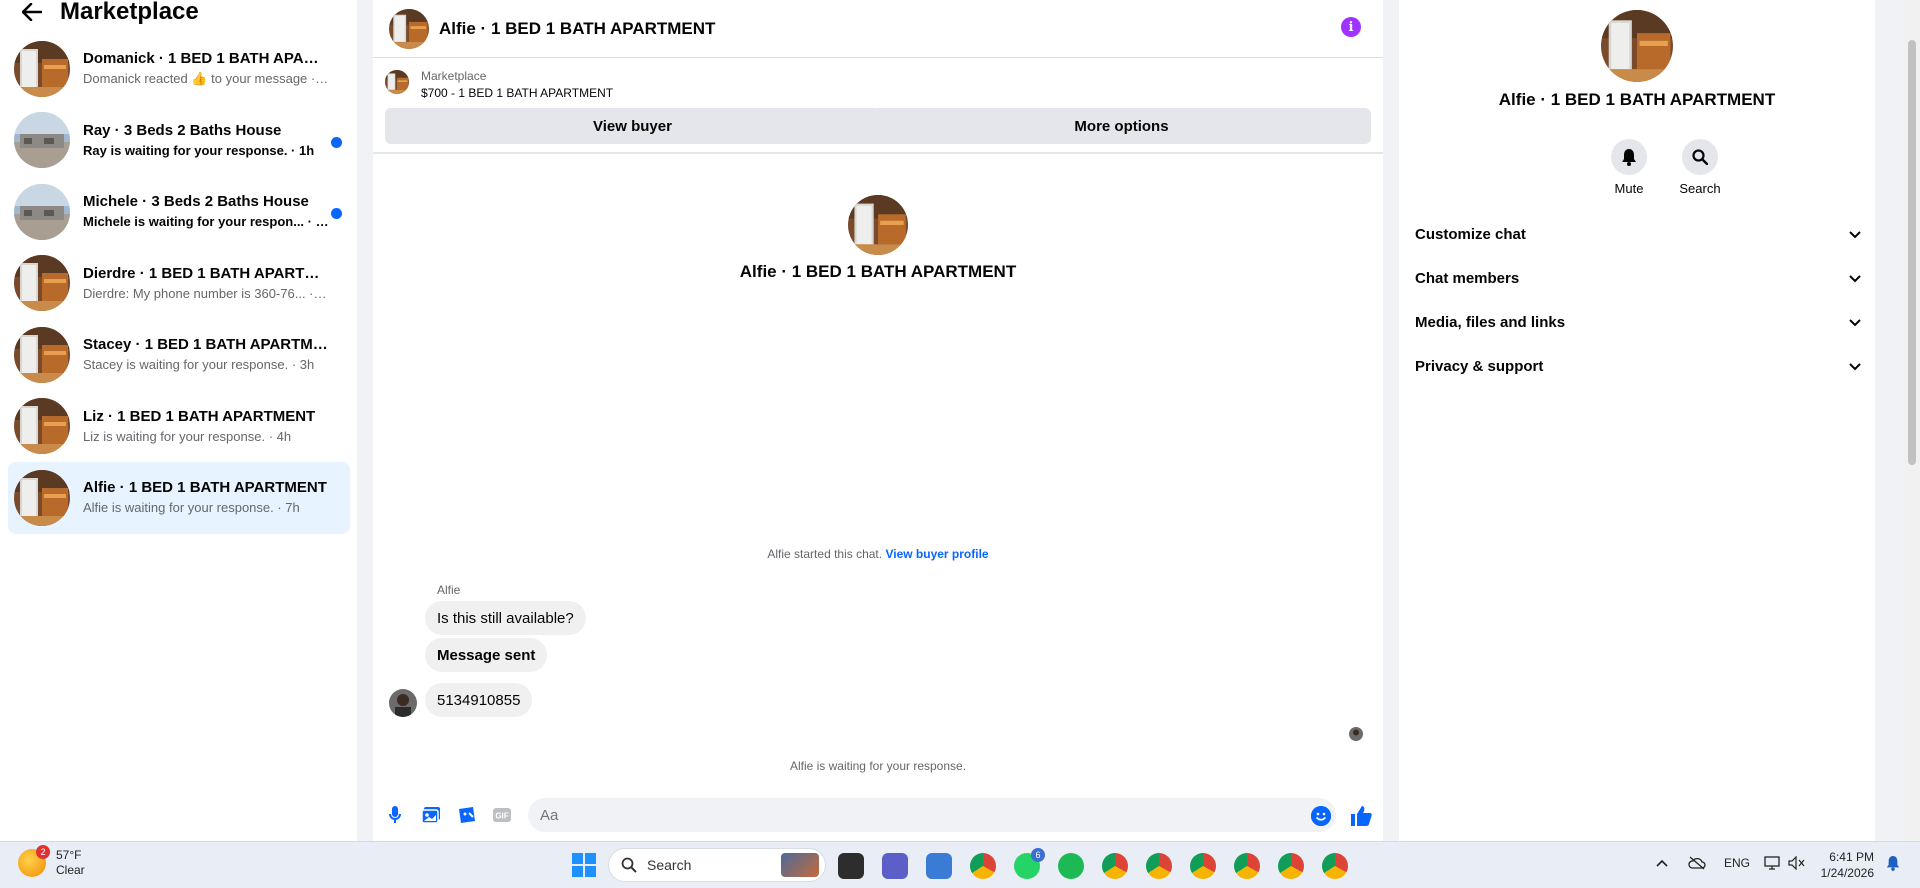 The image size is (1920, 888). What do you see at coordinates (1351, 27) in the screenshot?
I see `info-icon: i` at bounding box center [1351, 27].